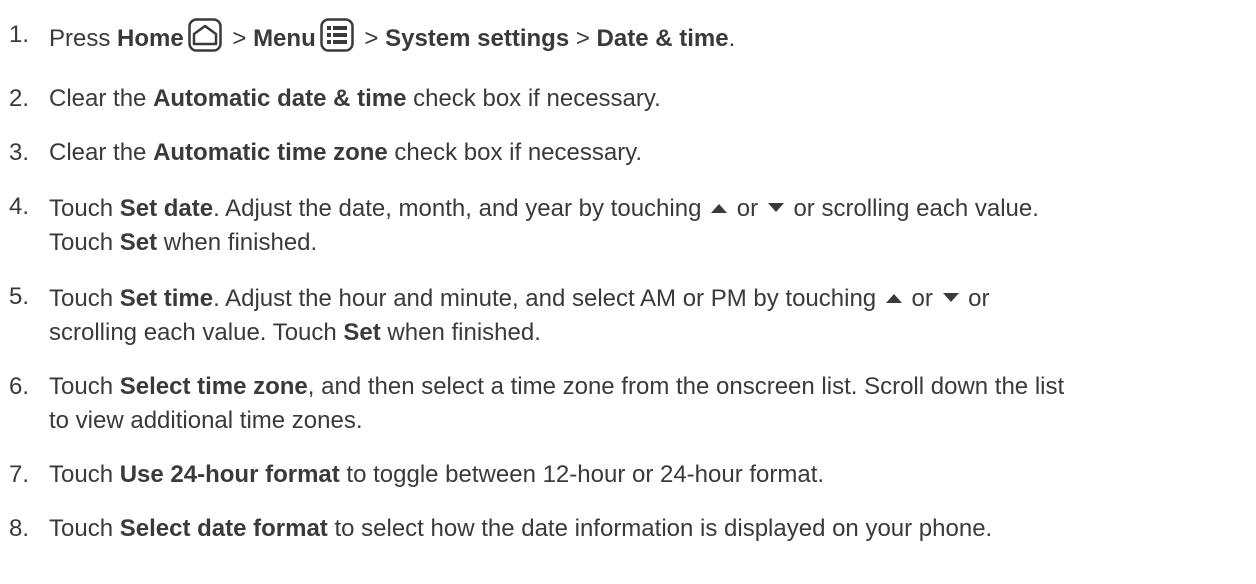 This screenshot has height=584, width=1256. I want to click on bold-term-home: Home, so click(150, 38).